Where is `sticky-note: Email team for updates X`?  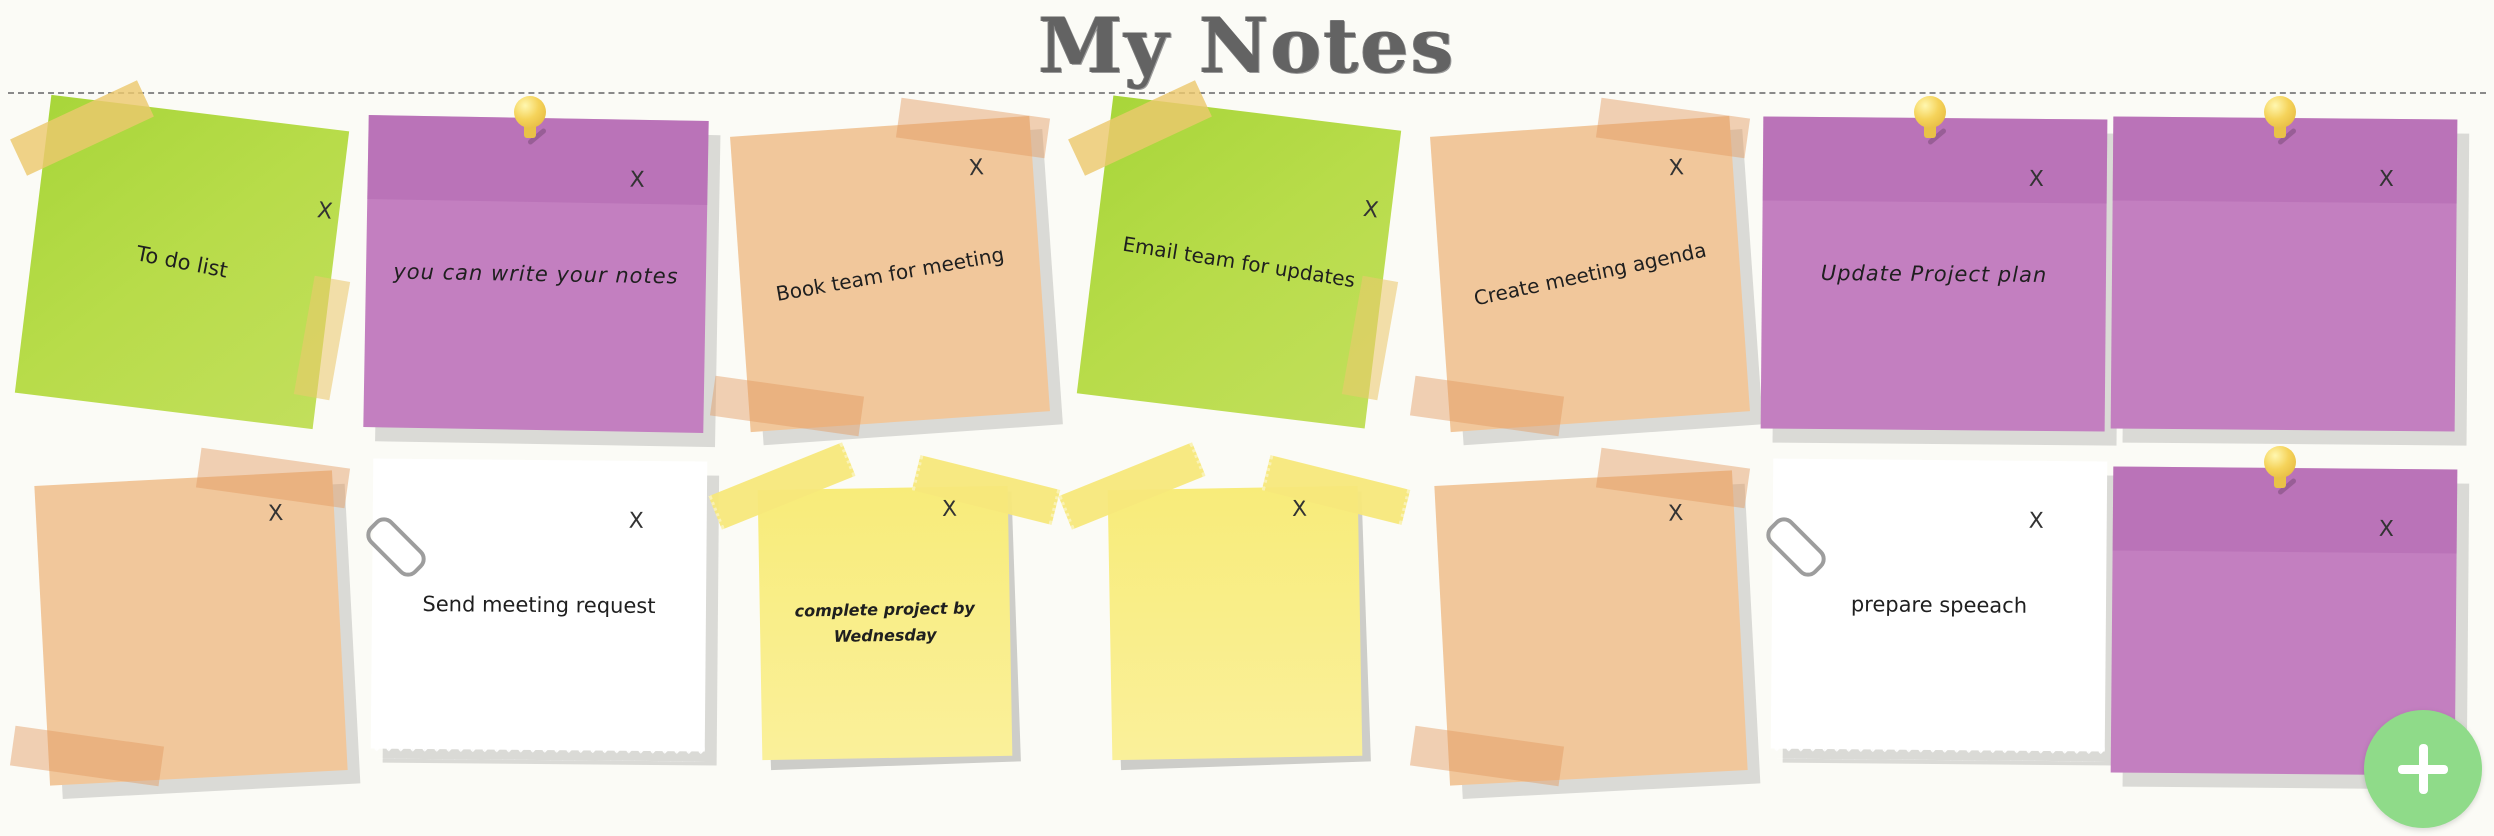 sticky-note: Email team for updates X is located at coordinates (1235, 265).